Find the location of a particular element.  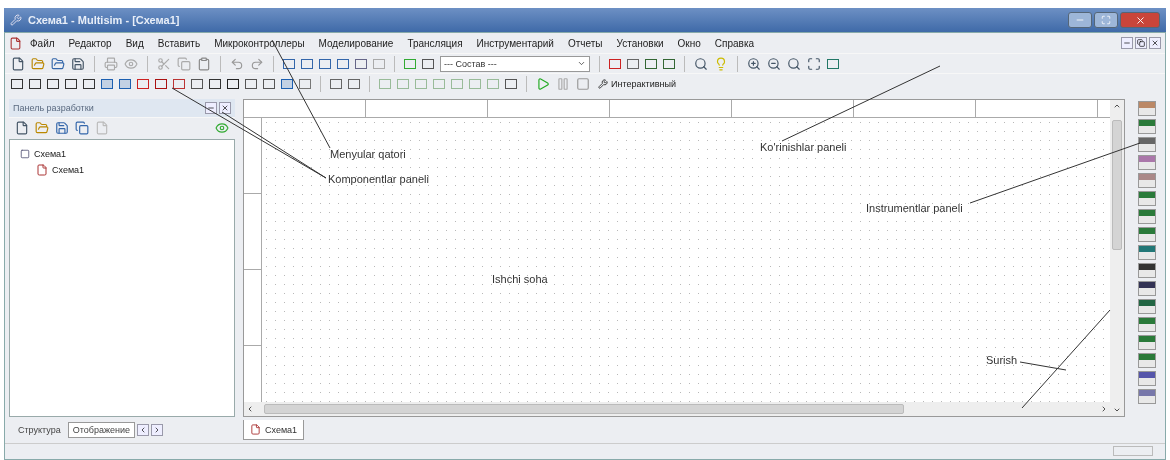

checkbox-icon is located at coordinates (25, 154).